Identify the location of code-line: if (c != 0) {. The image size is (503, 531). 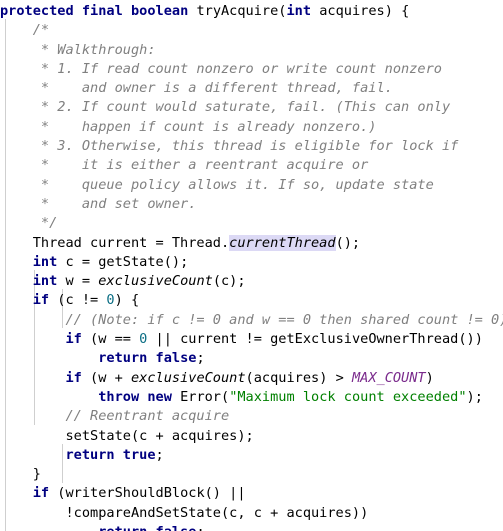
(251, 300).